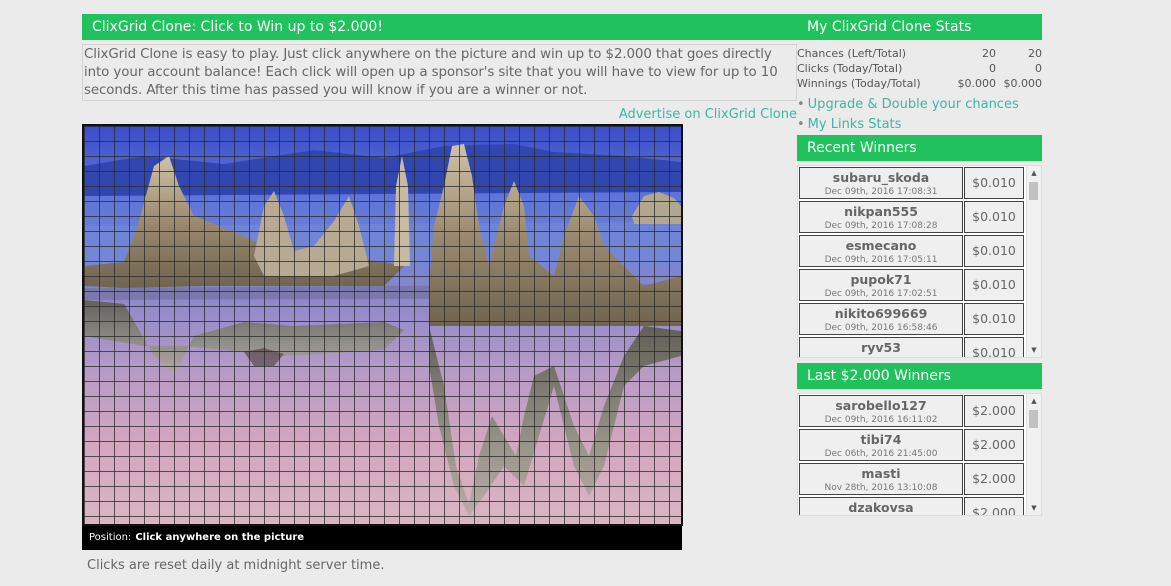 The image size is (1171, 586). What do you see at coordinates (881, 211) in the screenshot?
I see `winner-name: nikpan555` at bounding box center [881, 211].